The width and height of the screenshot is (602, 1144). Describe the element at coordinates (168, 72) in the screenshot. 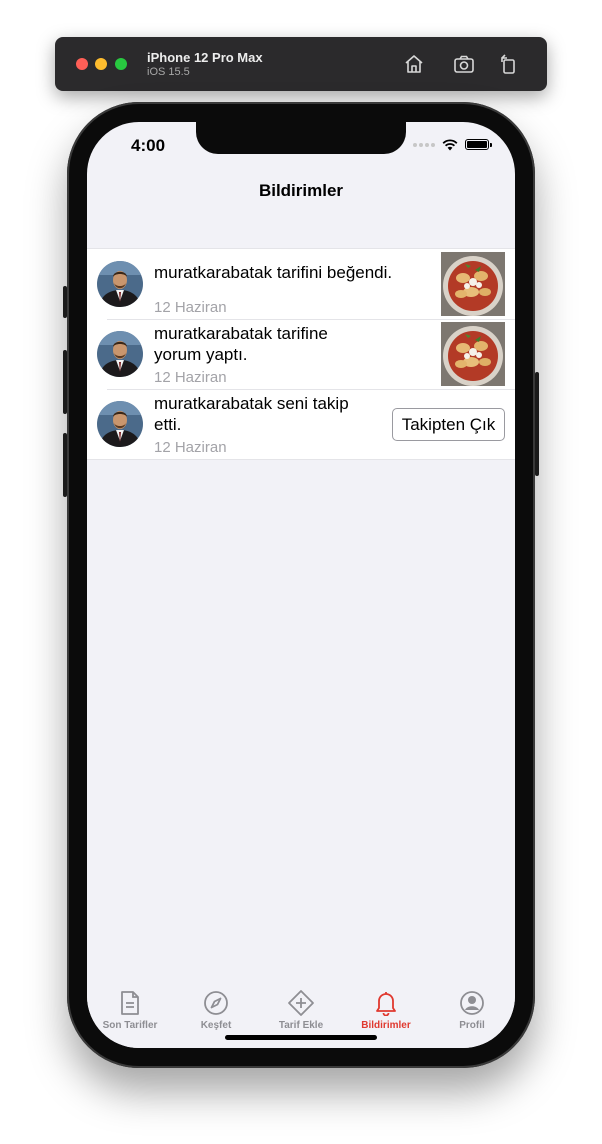

I see `os-version: iOS 15.5` at that location.